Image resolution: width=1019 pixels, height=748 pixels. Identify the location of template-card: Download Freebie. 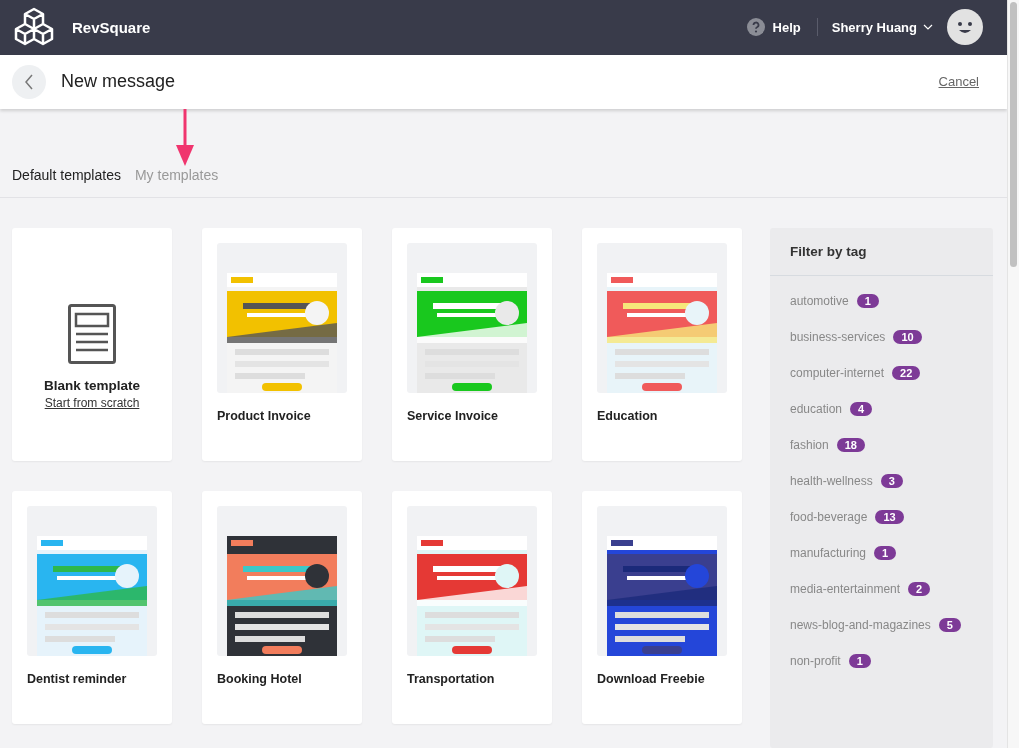
(662, 607).